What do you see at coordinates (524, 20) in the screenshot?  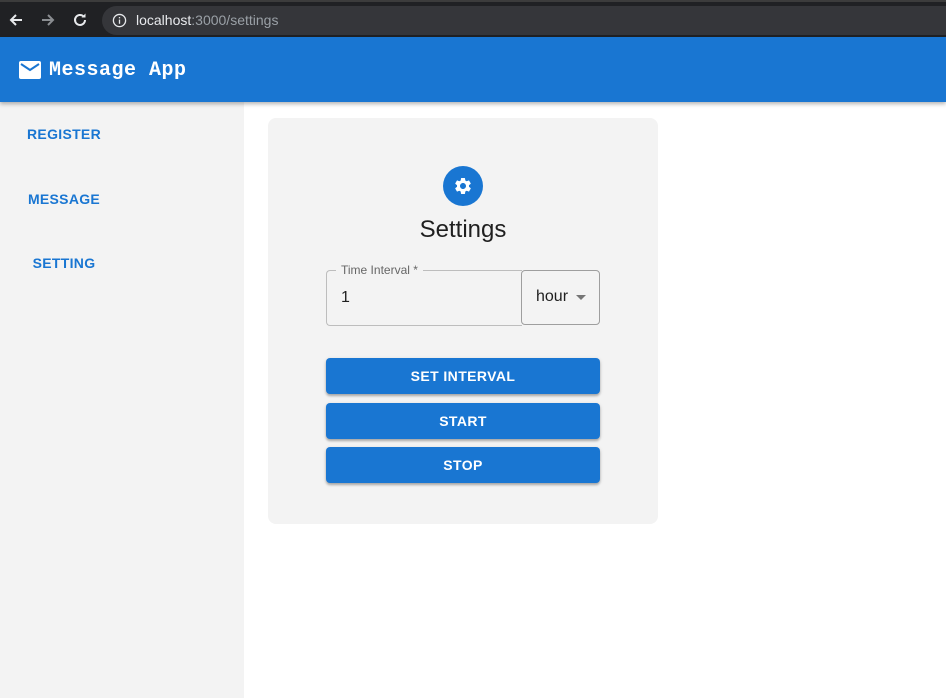 I see `address-bar: localhost:3000/settings` at bounding box center [524, 20].